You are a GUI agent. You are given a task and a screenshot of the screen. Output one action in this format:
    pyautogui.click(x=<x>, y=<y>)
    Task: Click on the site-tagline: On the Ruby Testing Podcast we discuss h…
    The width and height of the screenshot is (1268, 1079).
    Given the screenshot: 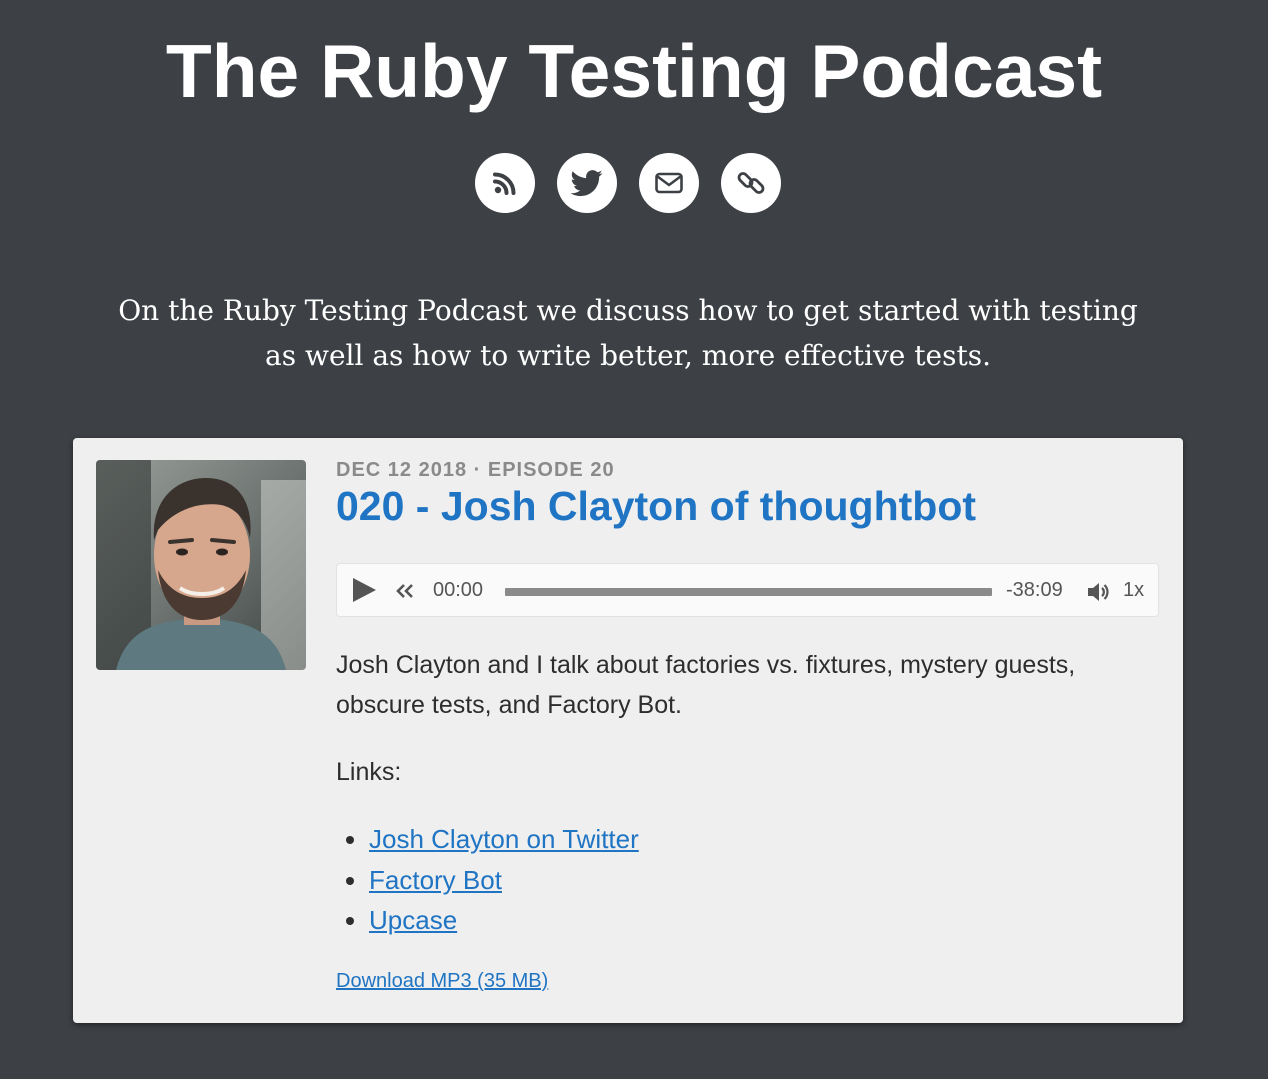 What is the action you would take?
    pyautogui.click(x=628, y=333)
    